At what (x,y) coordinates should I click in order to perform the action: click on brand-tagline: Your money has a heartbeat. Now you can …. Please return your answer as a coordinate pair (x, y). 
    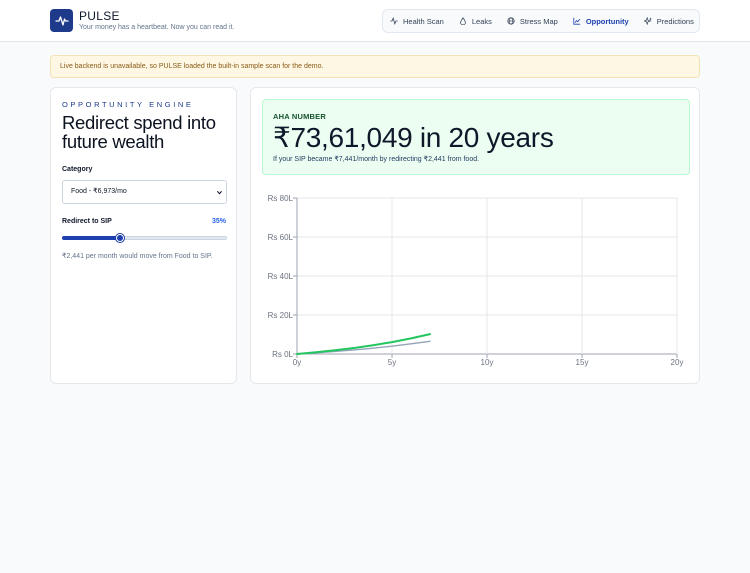
    Looking at the image, I should click on (157, 27).